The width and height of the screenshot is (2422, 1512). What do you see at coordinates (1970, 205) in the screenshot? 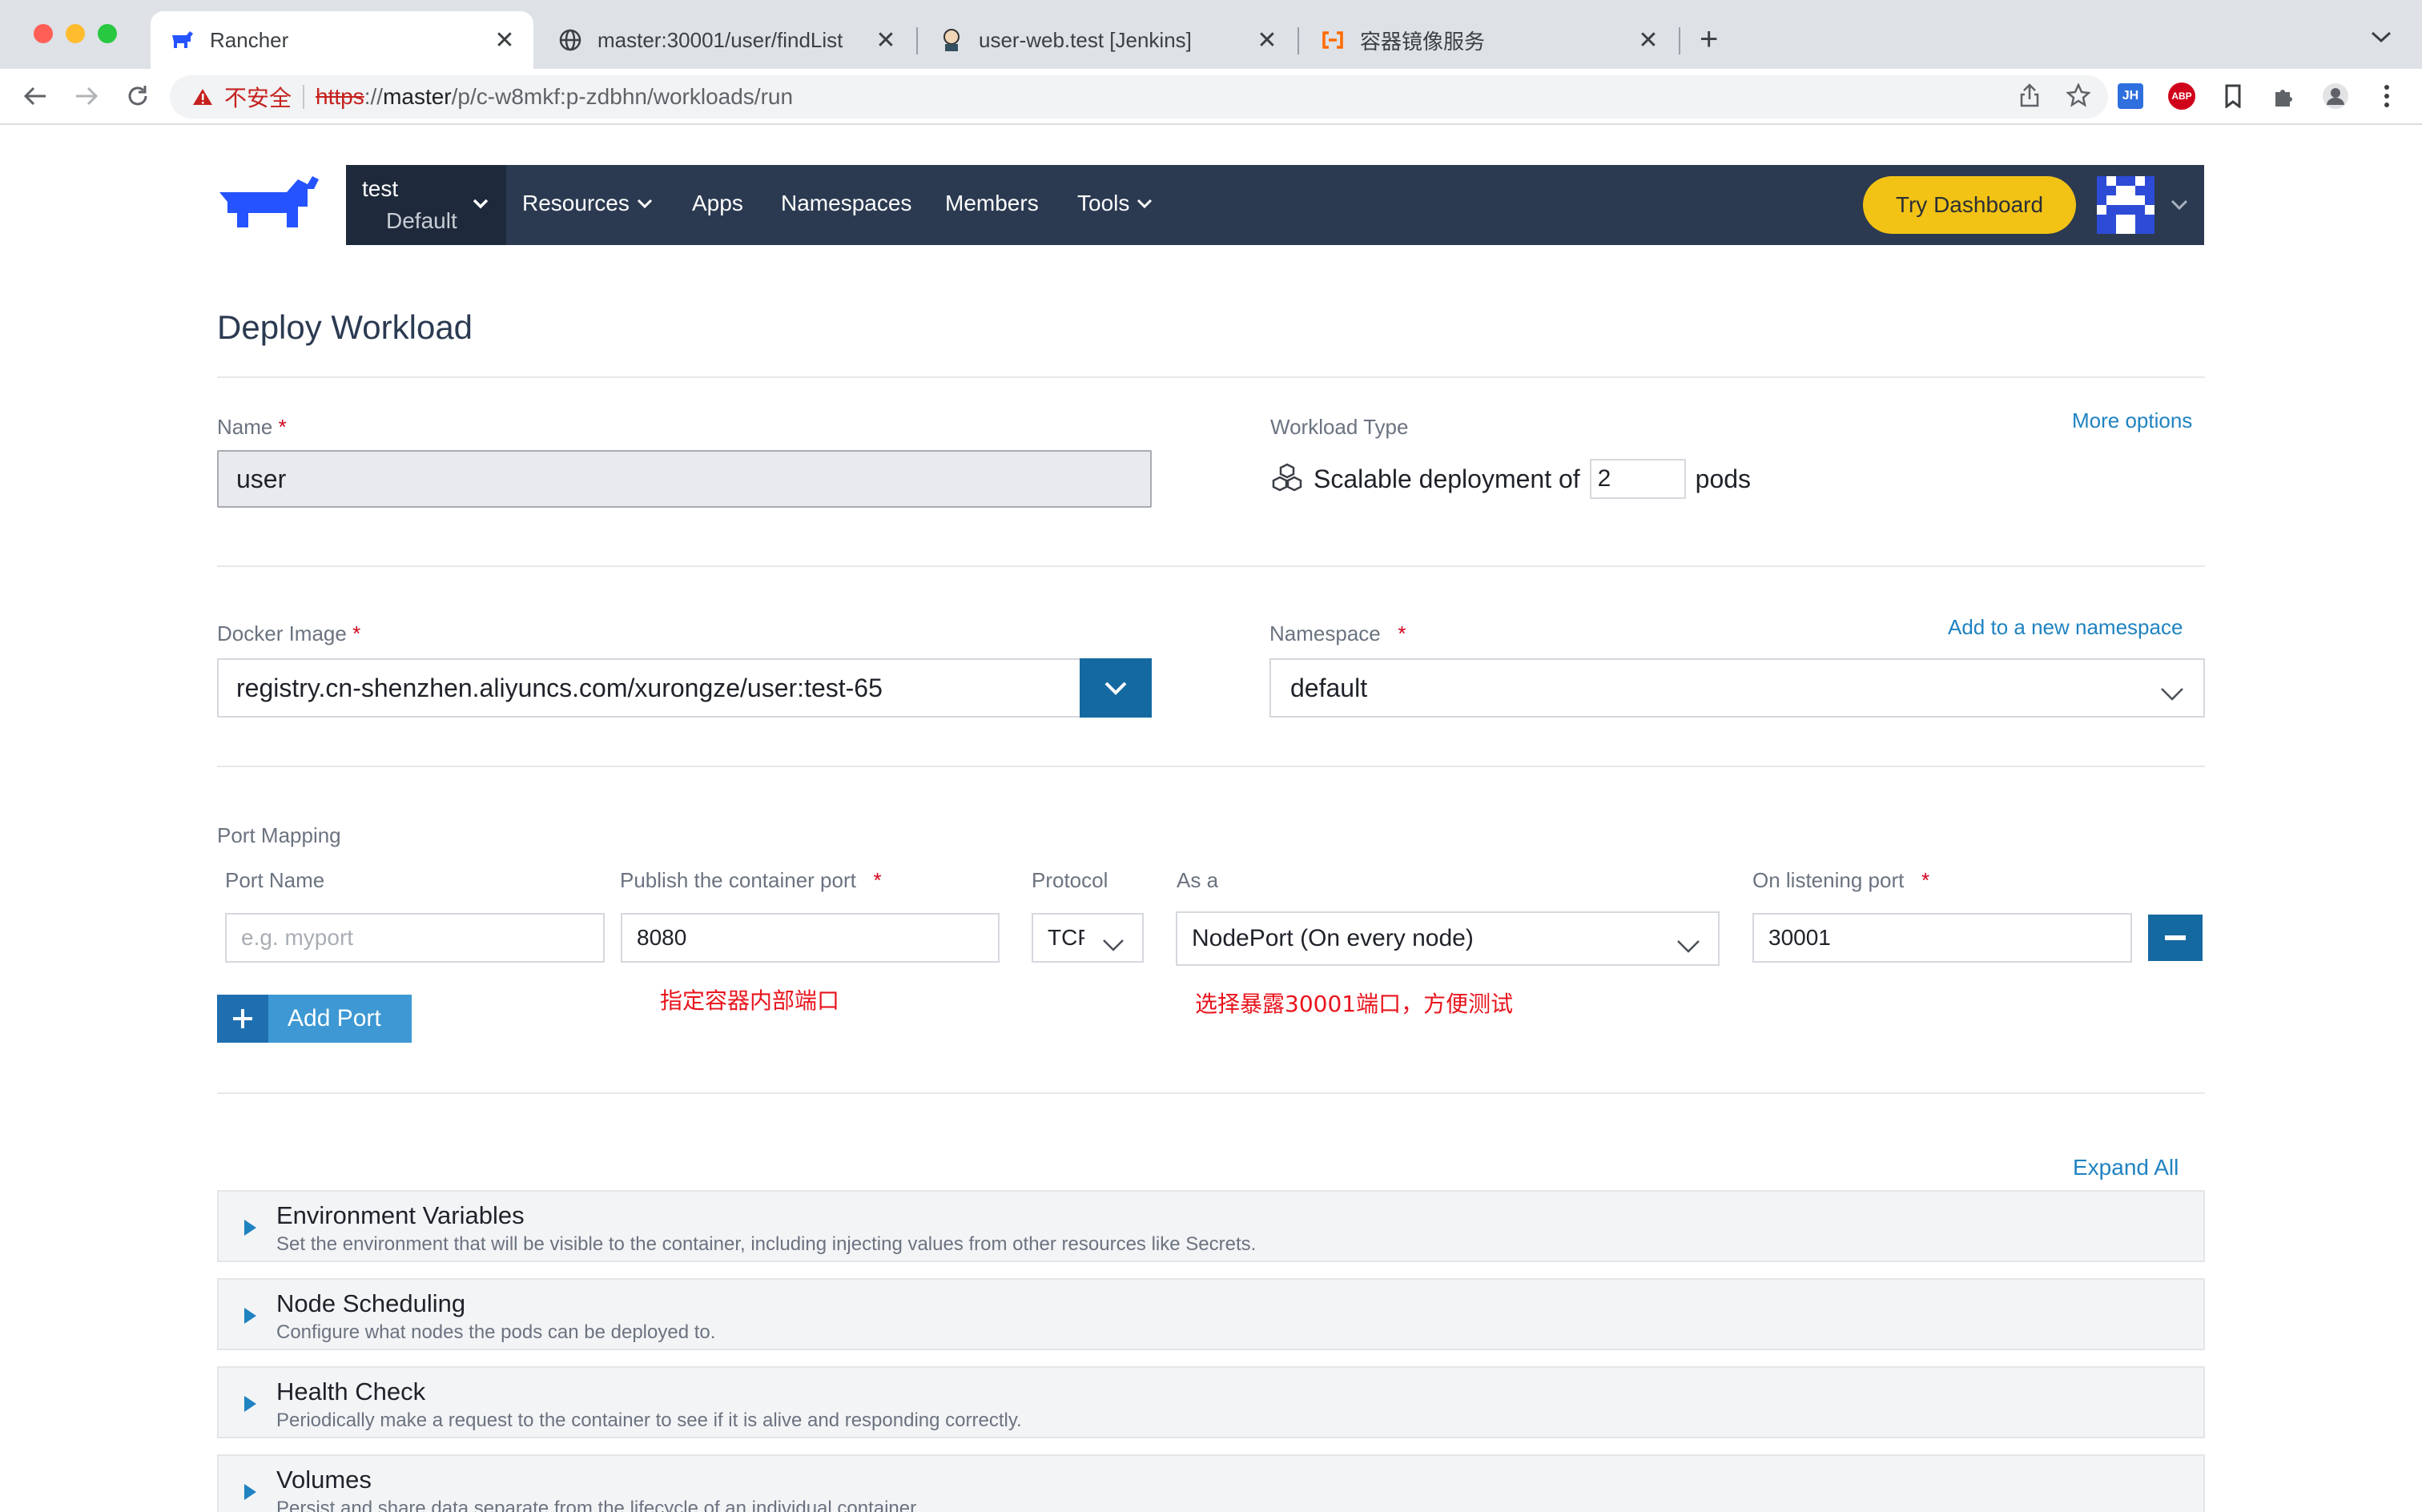
I see `try-dashboard-button: Try Dashboard` at bounding box center [1970, 205].